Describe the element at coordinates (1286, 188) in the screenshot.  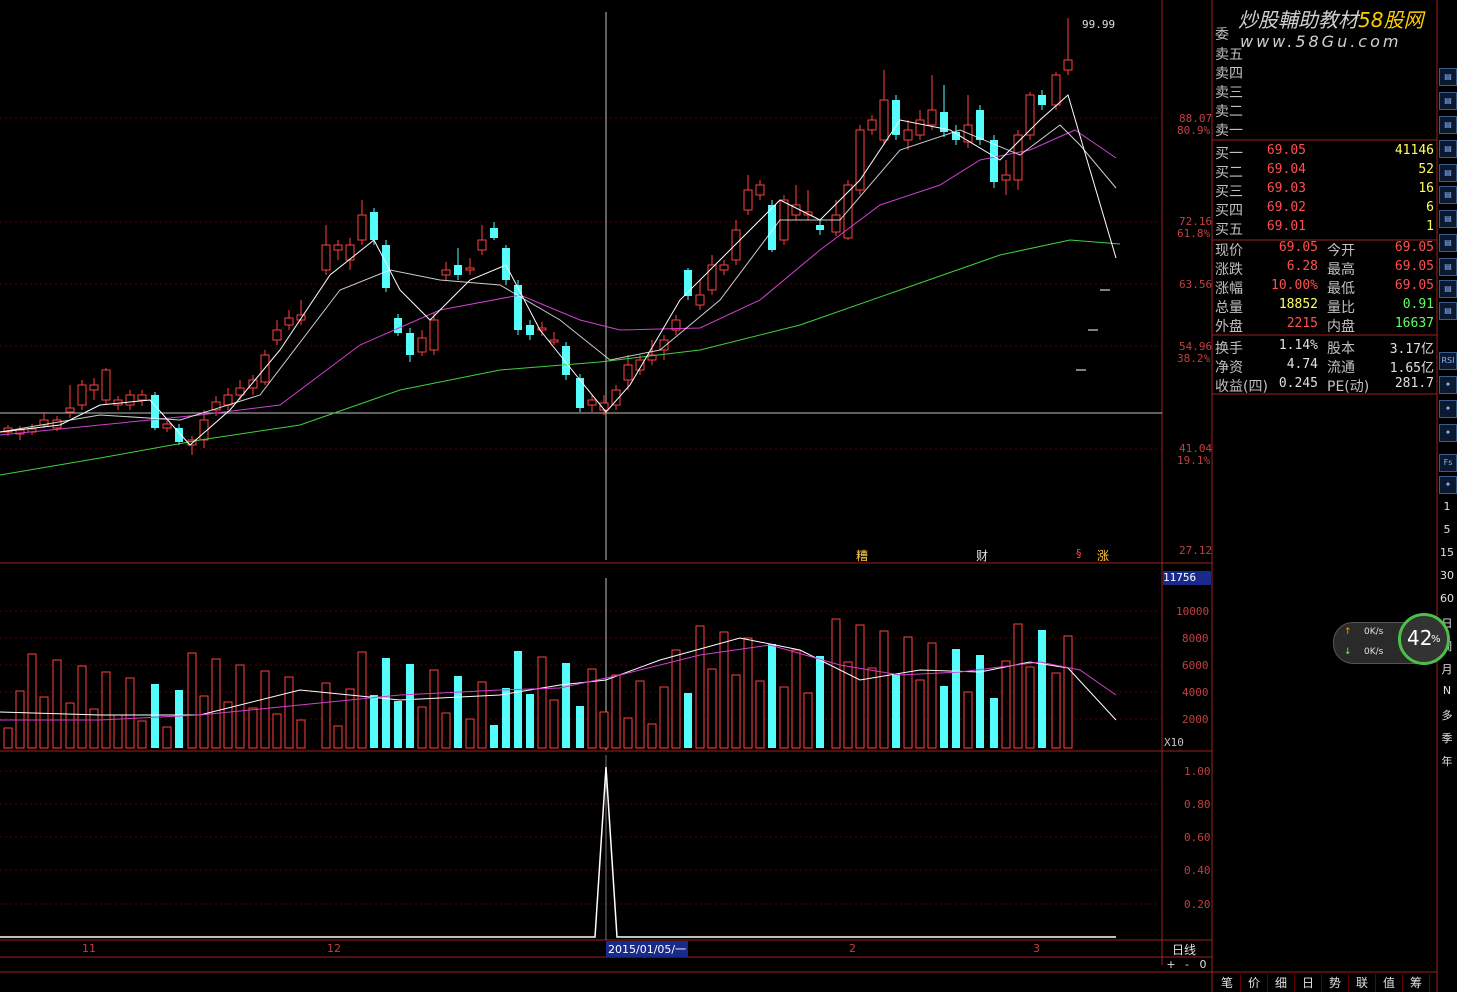
I see `buy-price: 69.03` at that location.